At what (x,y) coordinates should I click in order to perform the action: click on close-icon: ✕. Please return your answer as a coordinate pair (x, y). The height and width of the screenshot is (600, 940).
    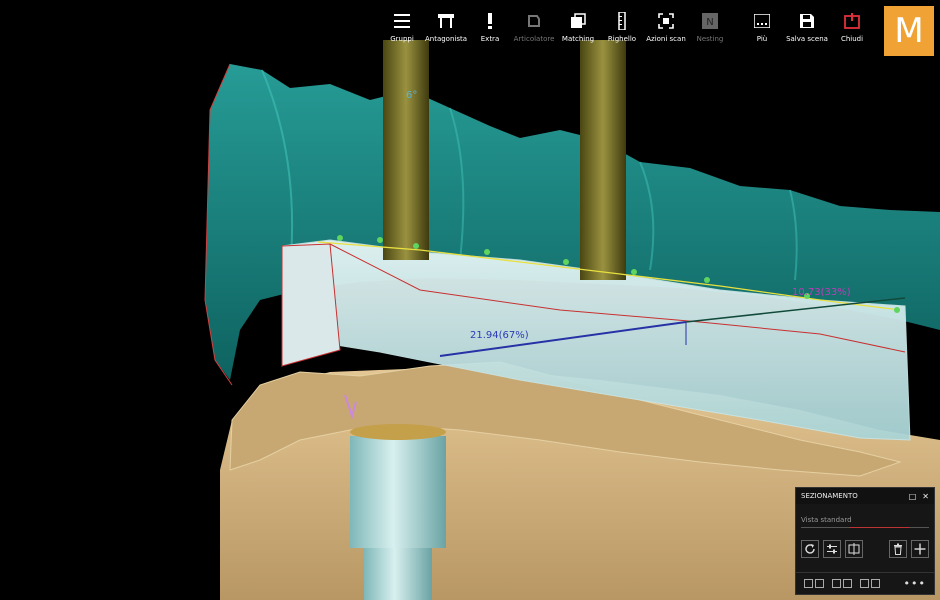
    Looking at the image, I should click on (925, 496).